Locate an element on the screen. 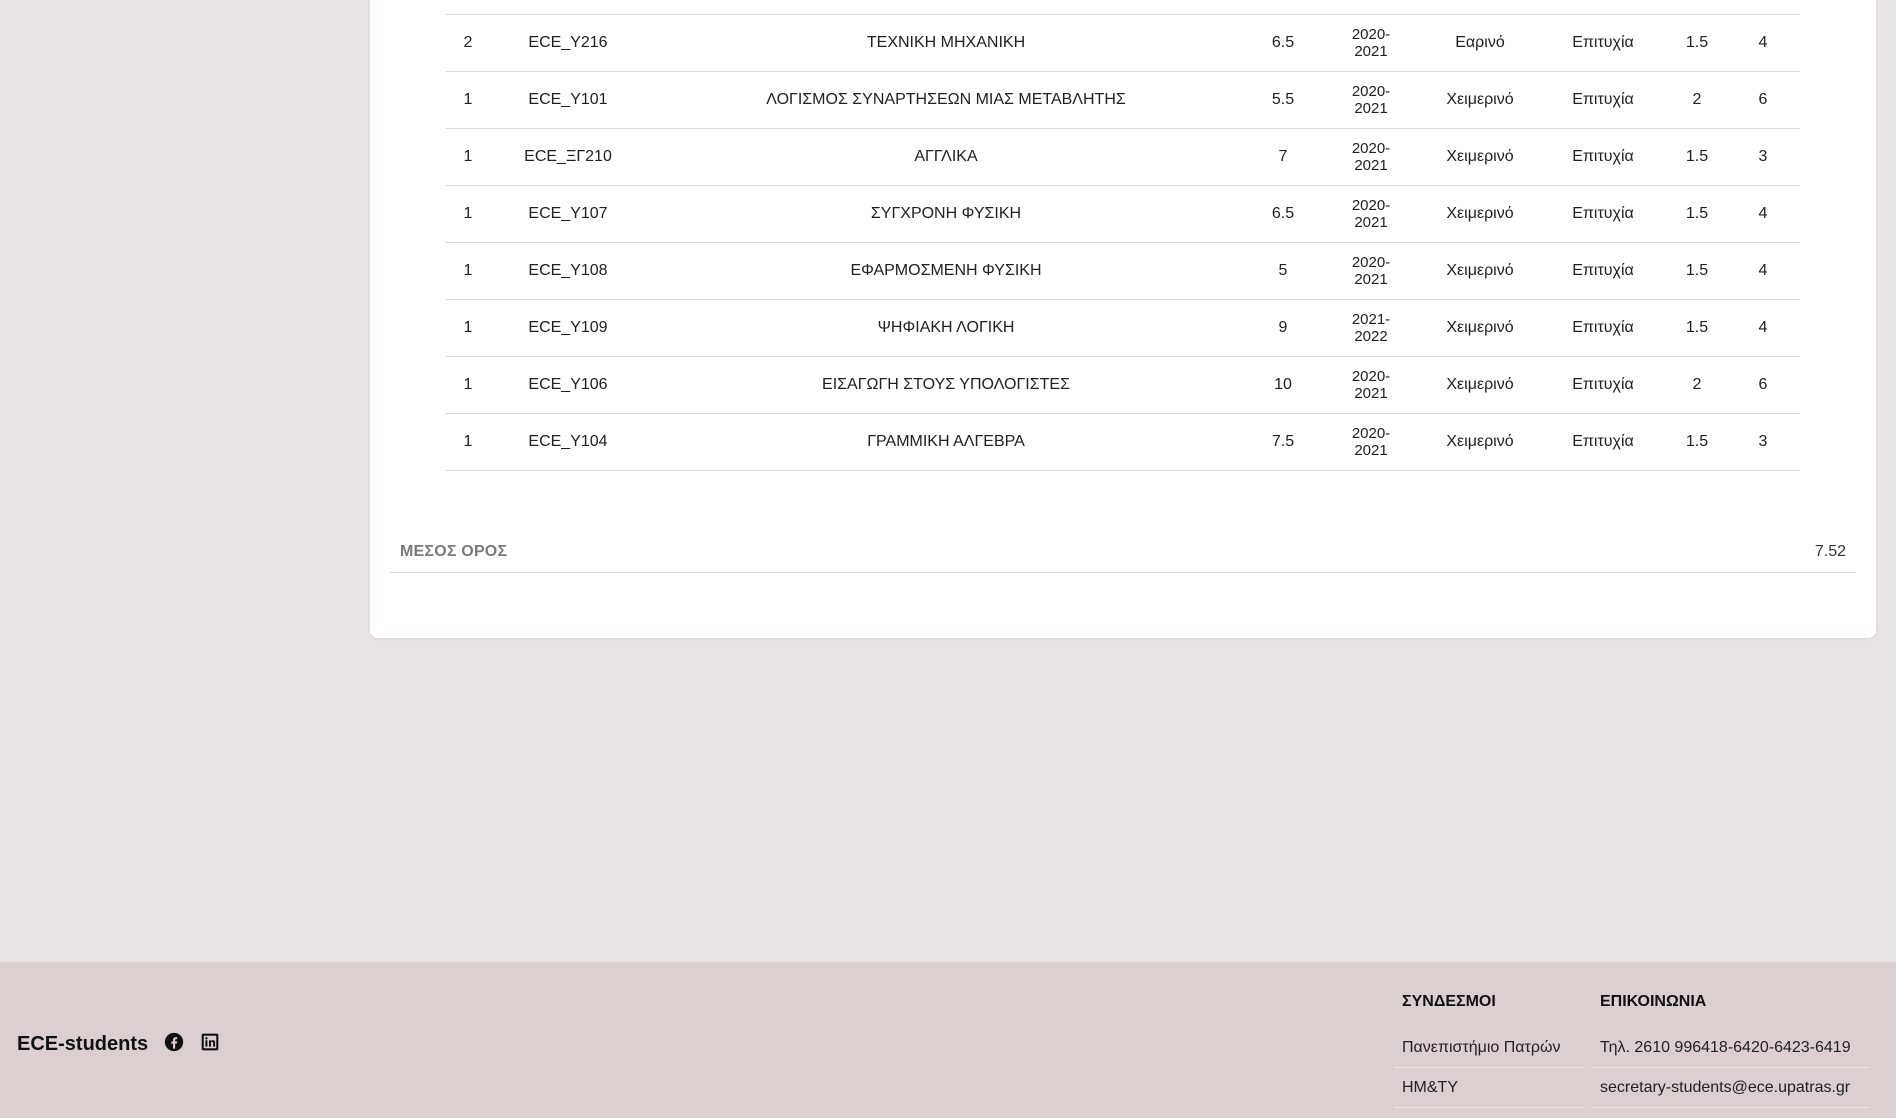  academic-year-part: 2022 is located at coordinates (1371, 336).